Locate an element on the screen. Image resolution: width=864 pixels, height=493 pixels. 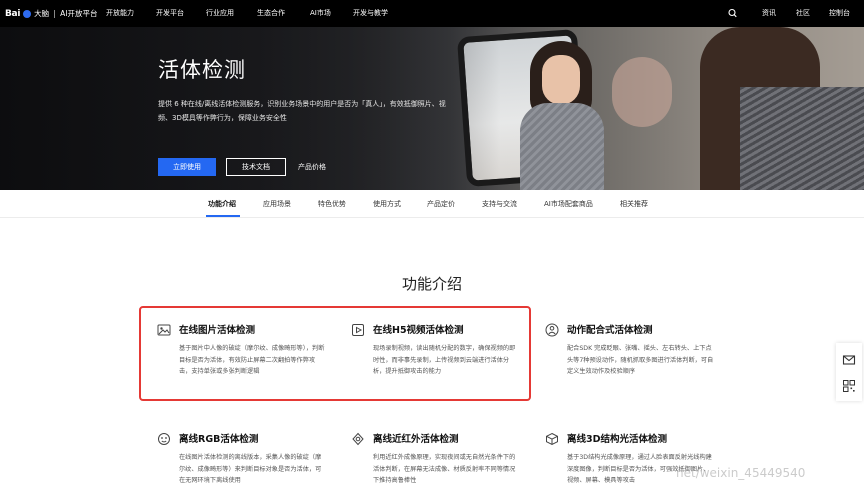
nav-dev-teaching: 开发与教学 is located at coordinates (370, 13).